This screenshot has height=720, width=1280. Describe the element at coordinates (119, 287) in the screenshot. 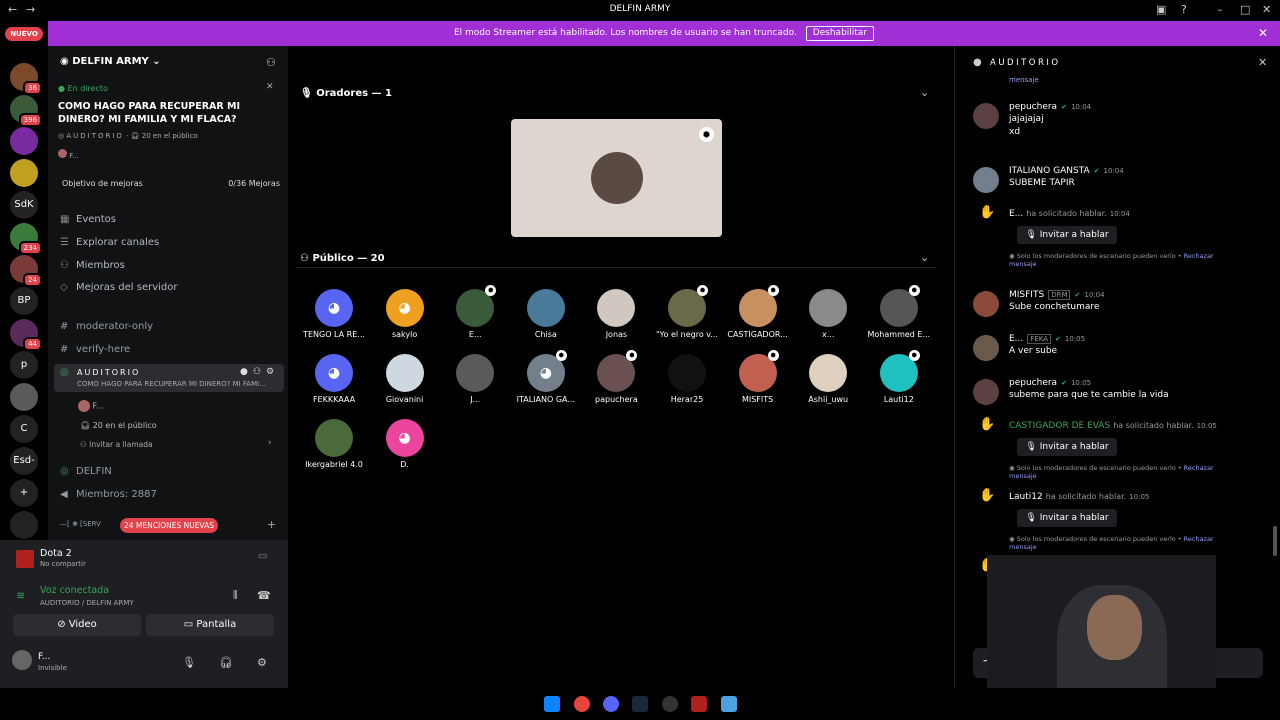

I see `nav-boosts: ◇ Mejoras del servidor` at that location.